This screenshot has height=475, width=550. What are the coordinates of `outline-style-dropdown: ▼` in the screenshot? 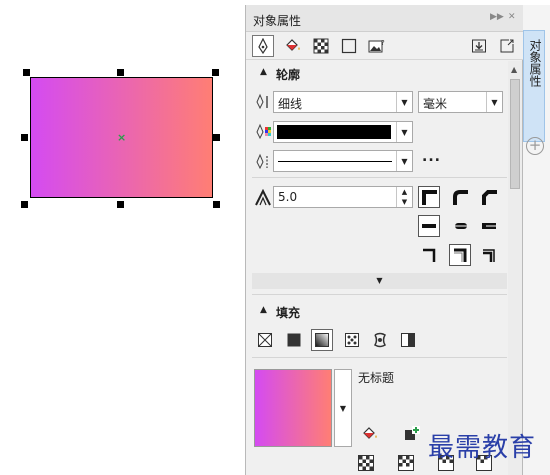 It's located at (343, 161).